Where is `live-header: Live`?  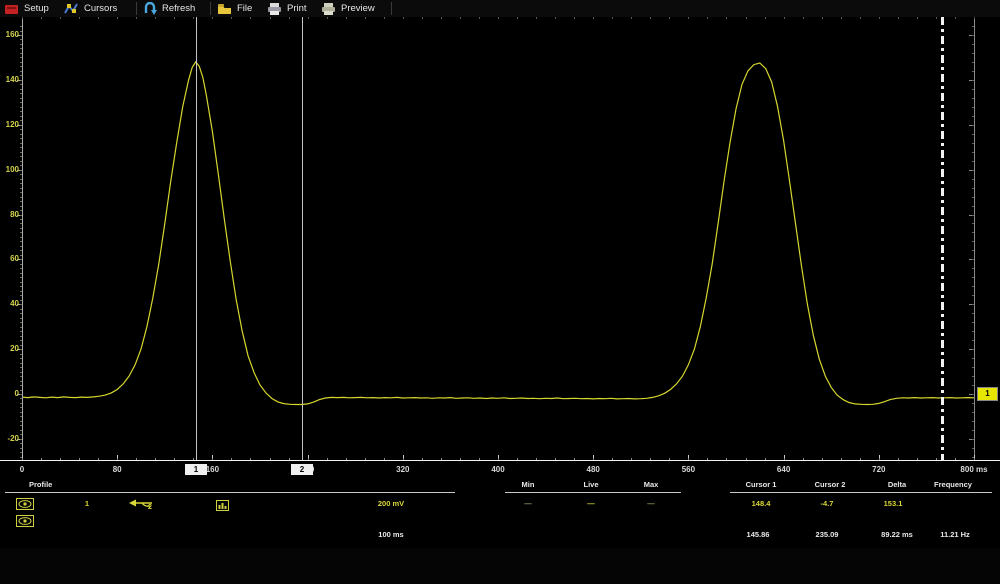
live-header: Live is located at coordinates (591, 484).